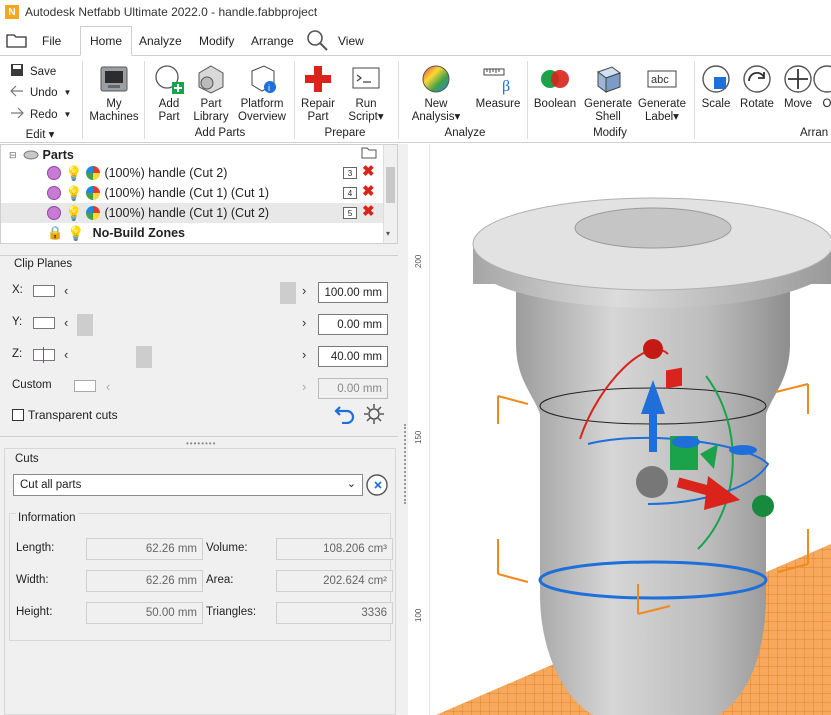 The width and height of the screenshot is (831, 715). What do you see at coordinates (32, 385) in the screenshot?
I see `clip-custom-label: Custom` at bounding box center [32, 385].